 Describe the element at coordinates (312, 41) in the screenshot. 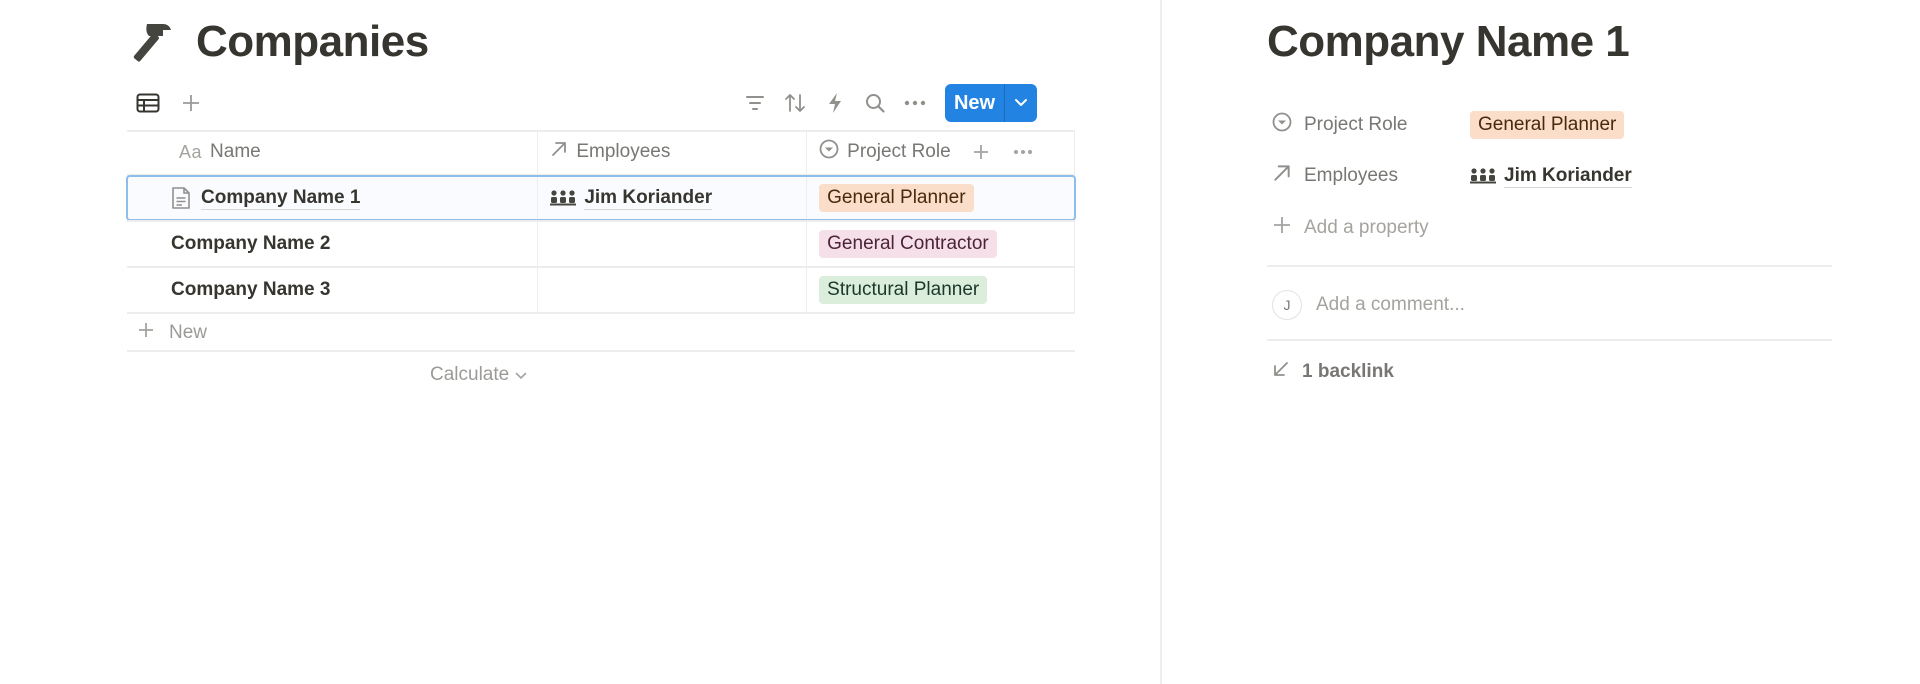

I see `page-title: Companies` at that location.